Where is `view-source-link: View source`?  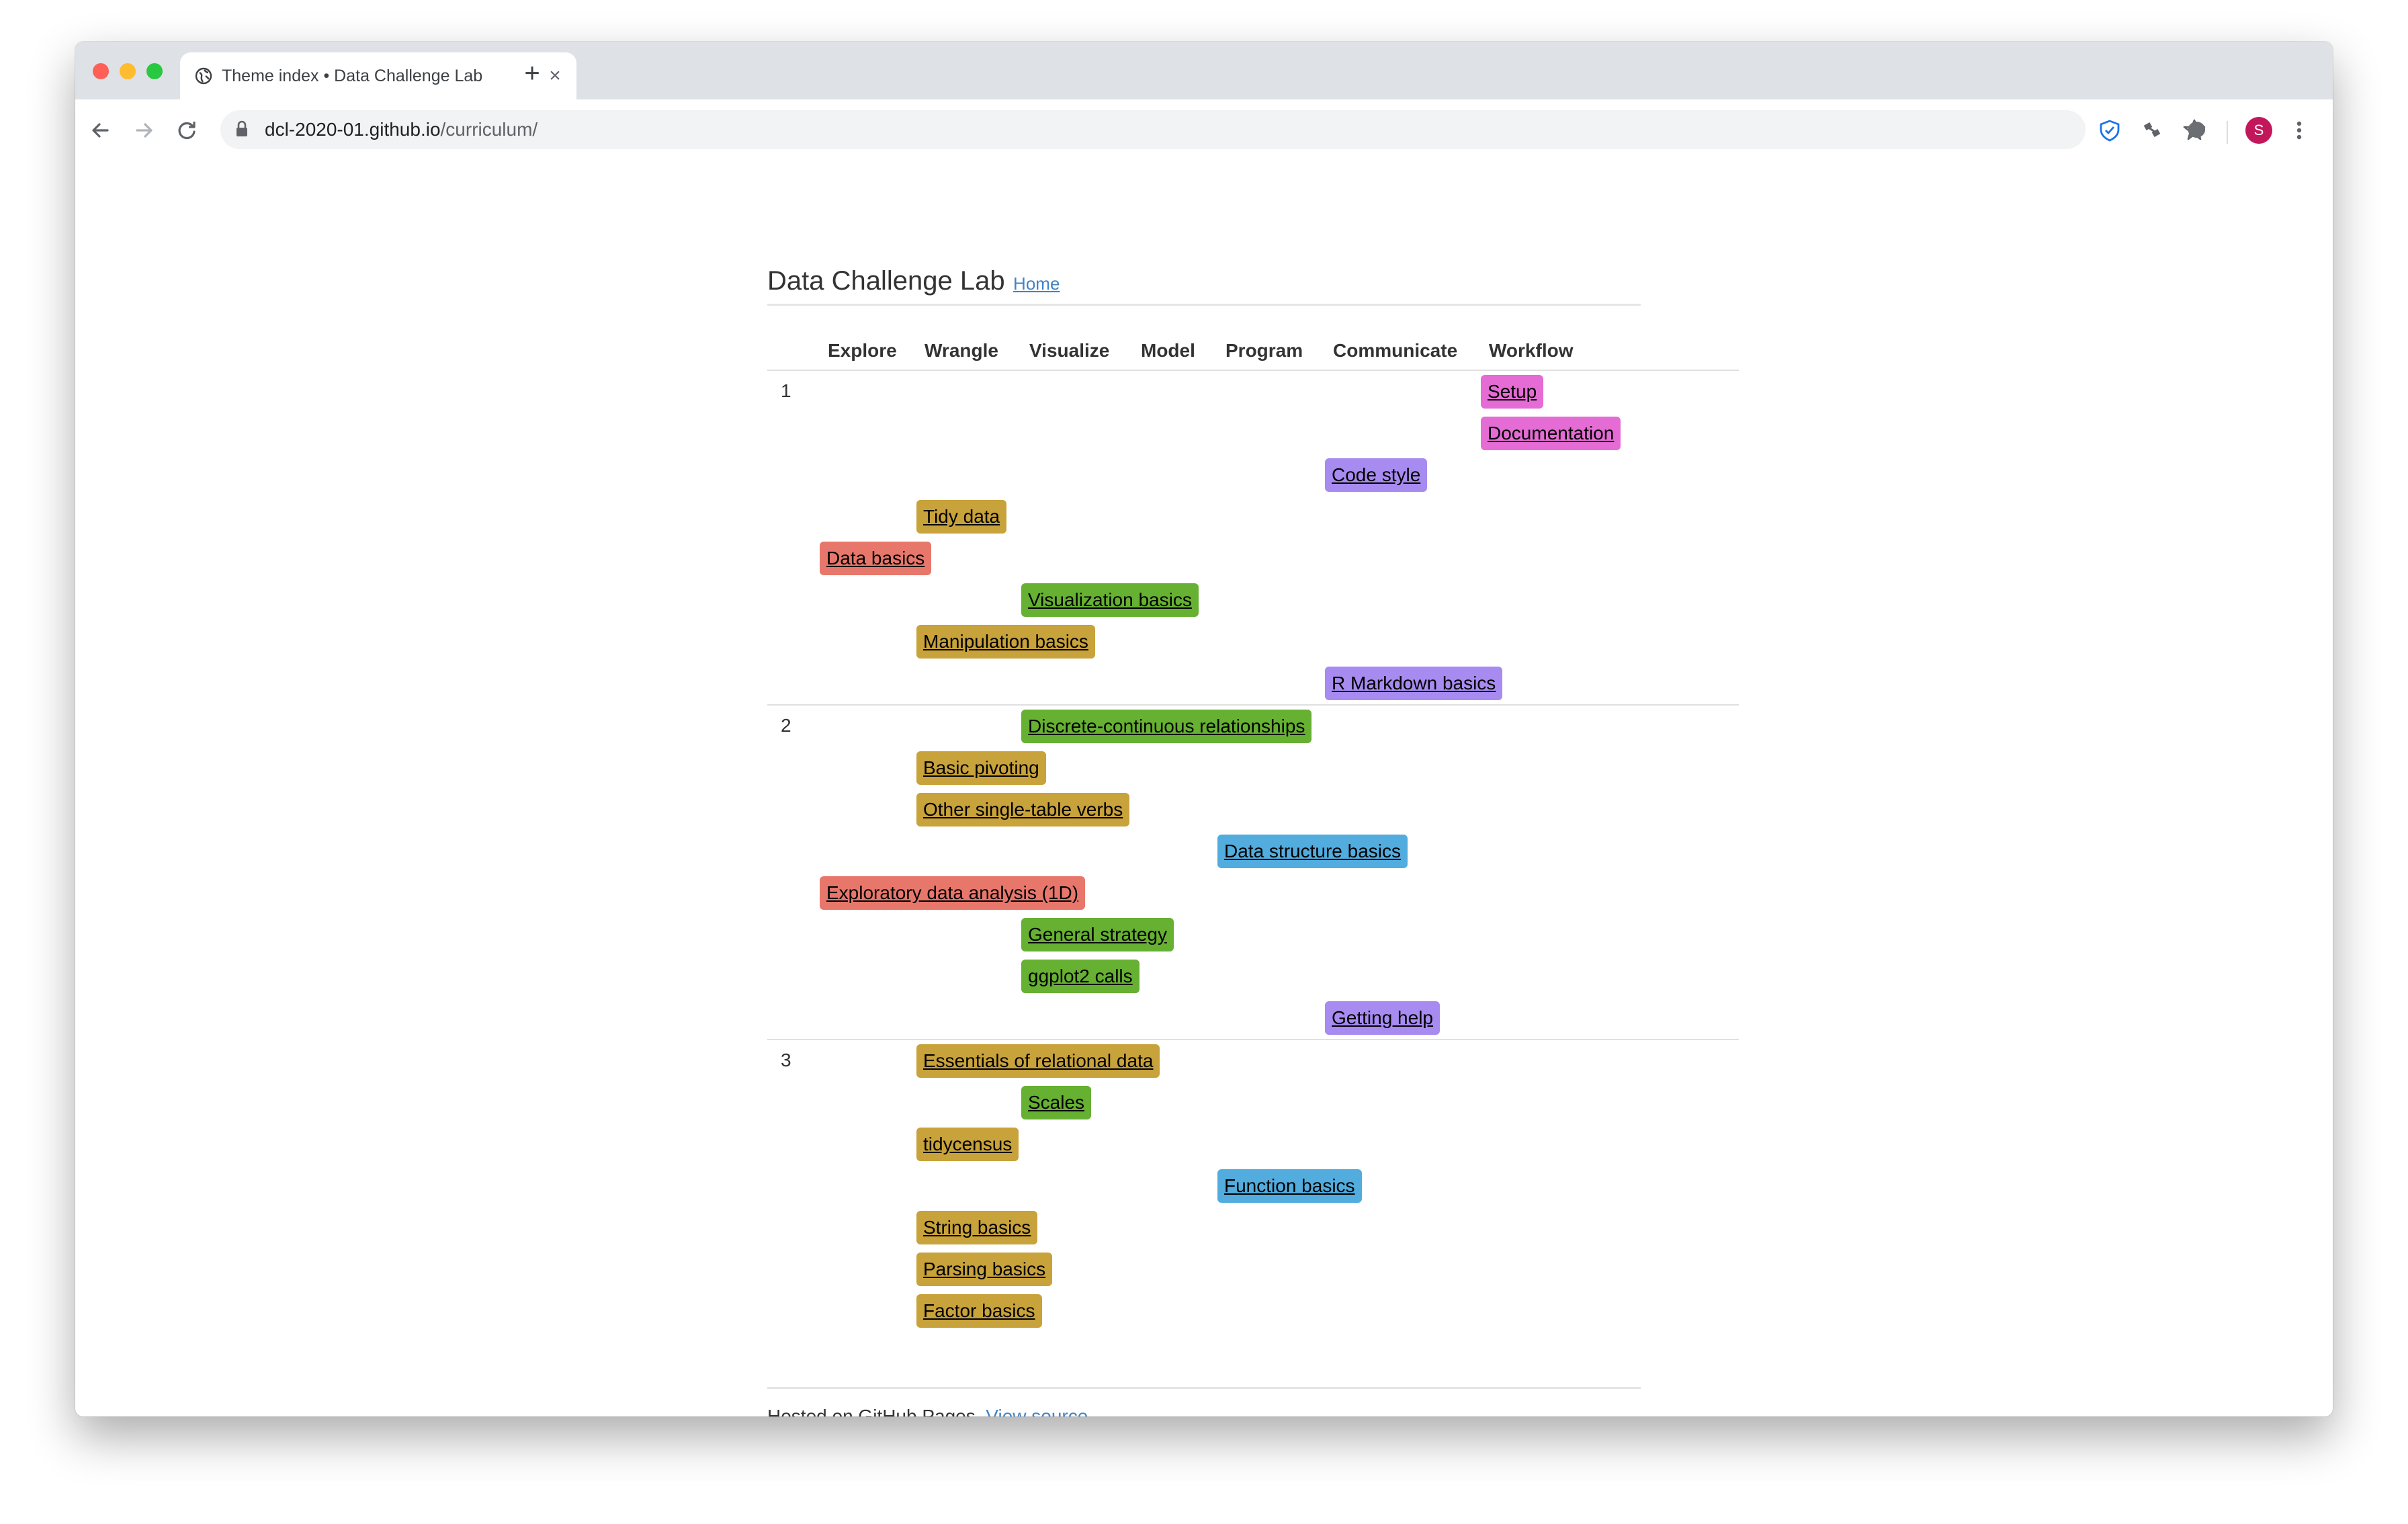
view-source-link: View source is located at coordinates (1037, 1411).